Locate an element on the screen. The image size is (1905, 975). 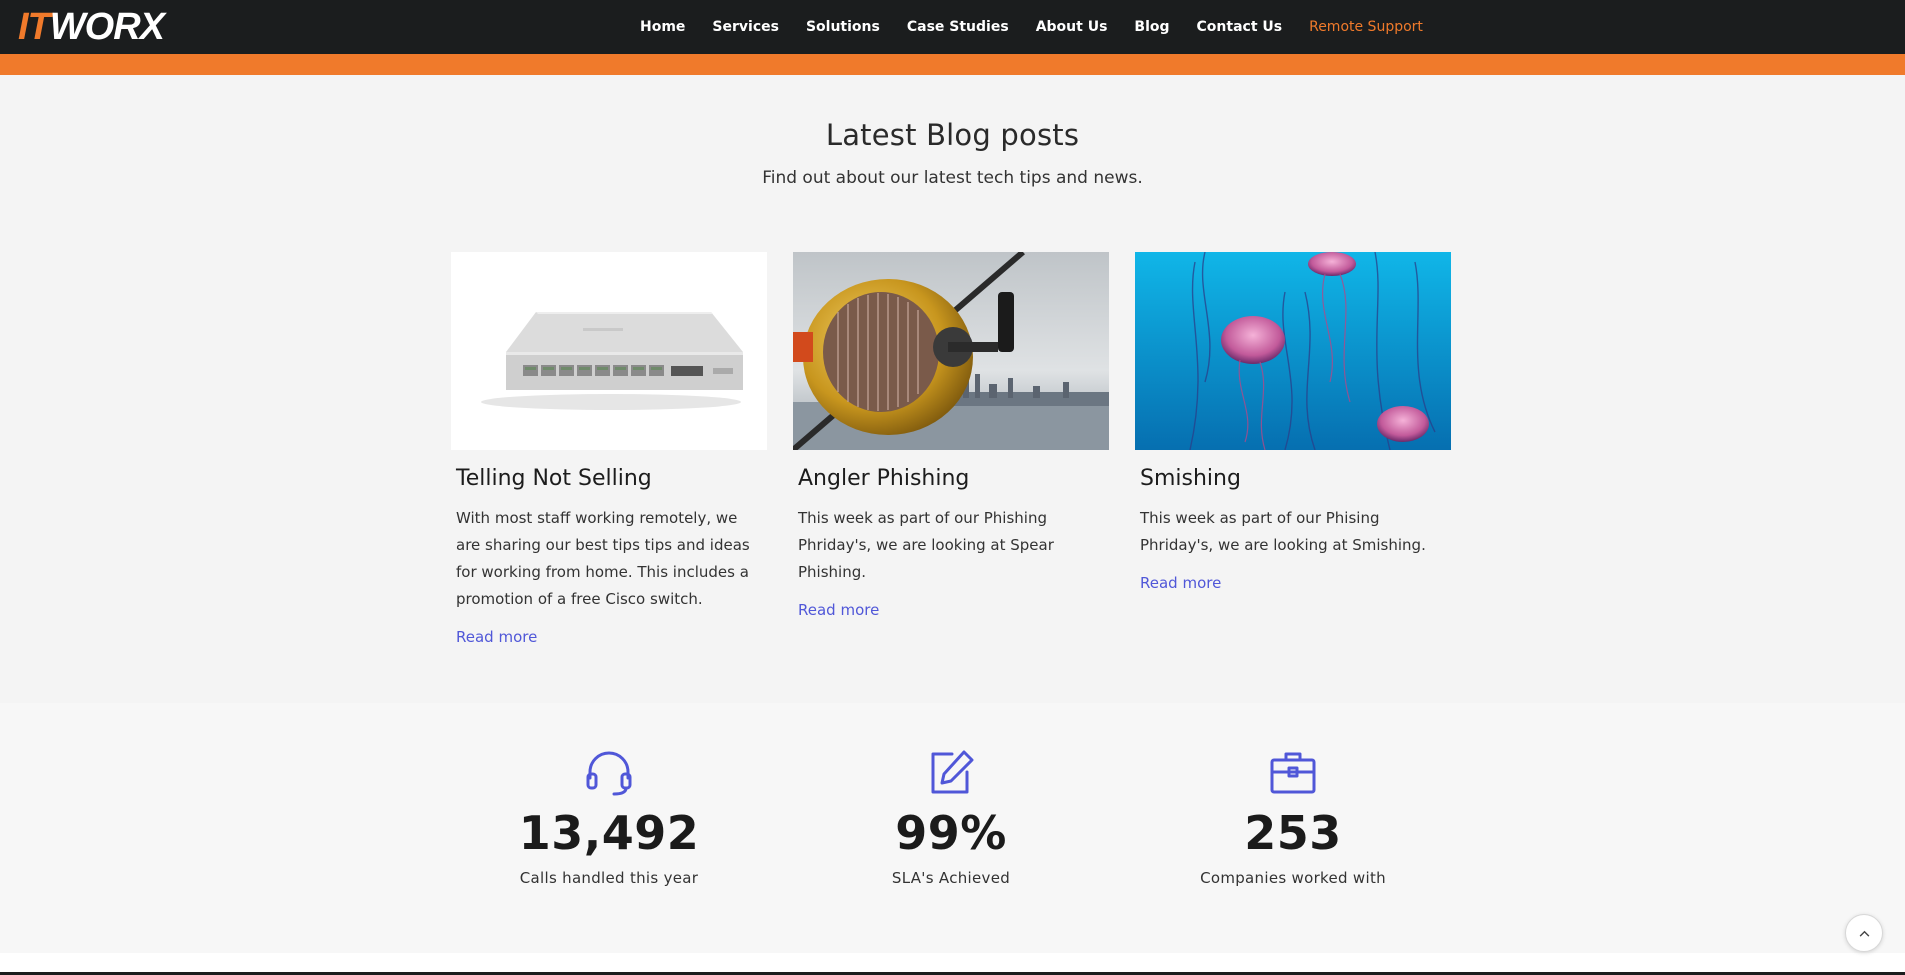
stat-sla: 99% SLA's Achieved is located at coordinates (951, 817).